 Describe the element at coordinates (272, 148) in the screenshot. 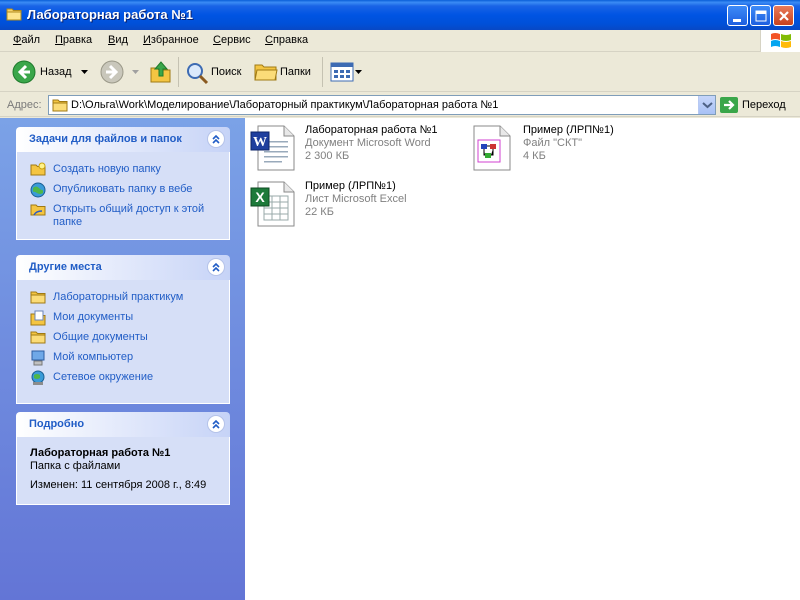

I see `word-document-icon: W` at that location.